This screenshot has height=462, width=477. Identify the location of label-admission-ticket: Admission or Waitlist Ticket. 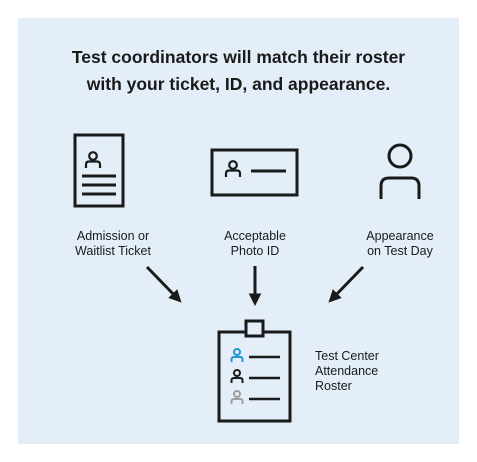
(113, 244).